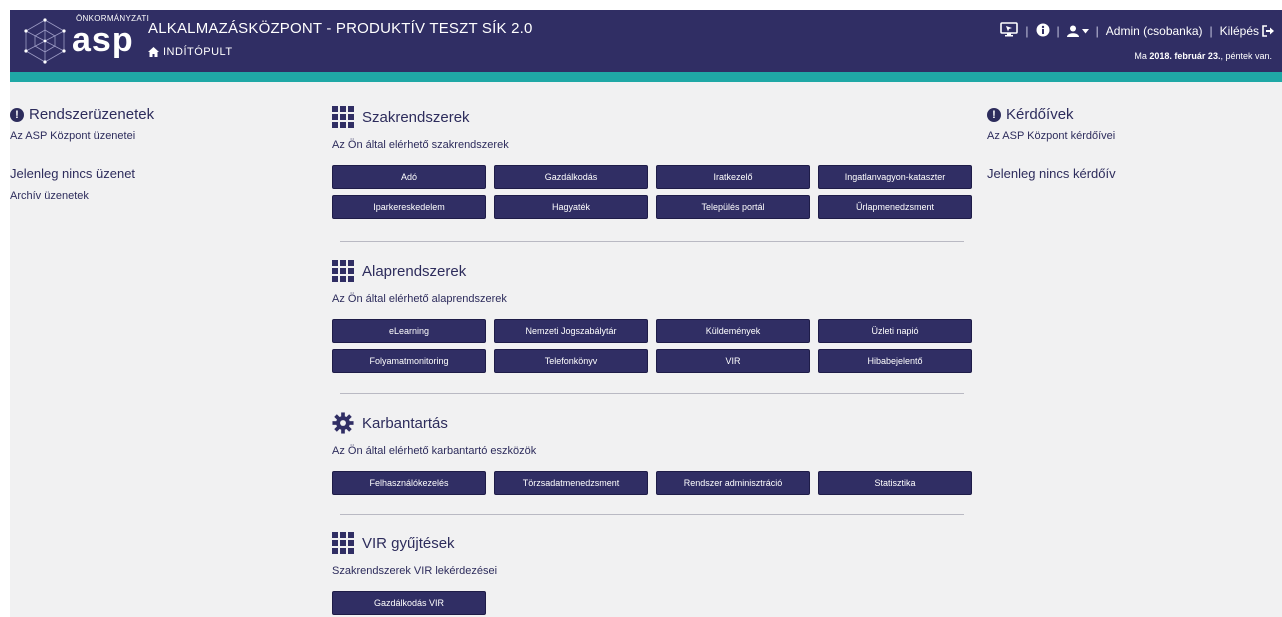 This screenshot has height=617, width=1282. What do you see at coordinates (1268, 31) in the screenshot?
I see `logout-icon` at bounding box center [1268, 31].